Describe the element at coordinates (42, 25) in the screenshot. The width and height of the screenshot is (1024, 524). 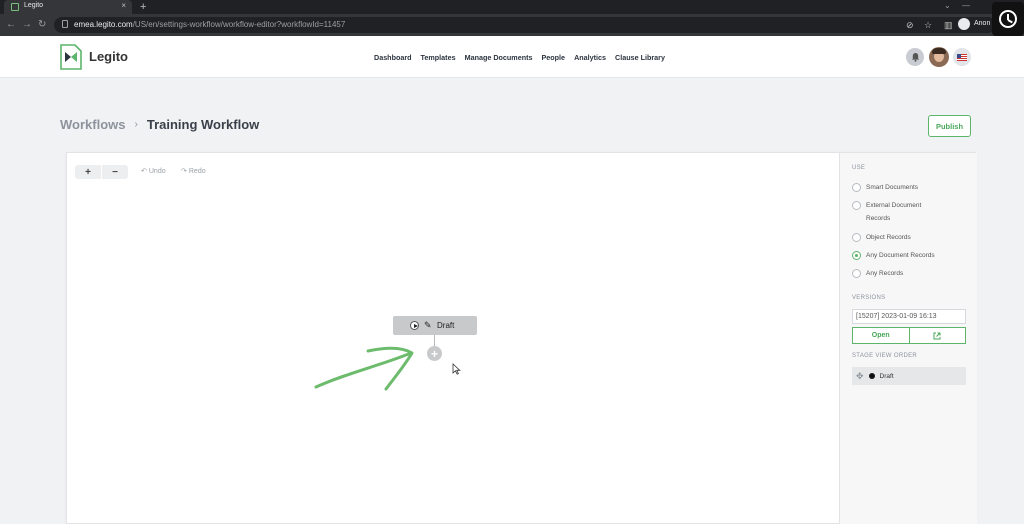
I see `reload-icon: ↻` at that location.